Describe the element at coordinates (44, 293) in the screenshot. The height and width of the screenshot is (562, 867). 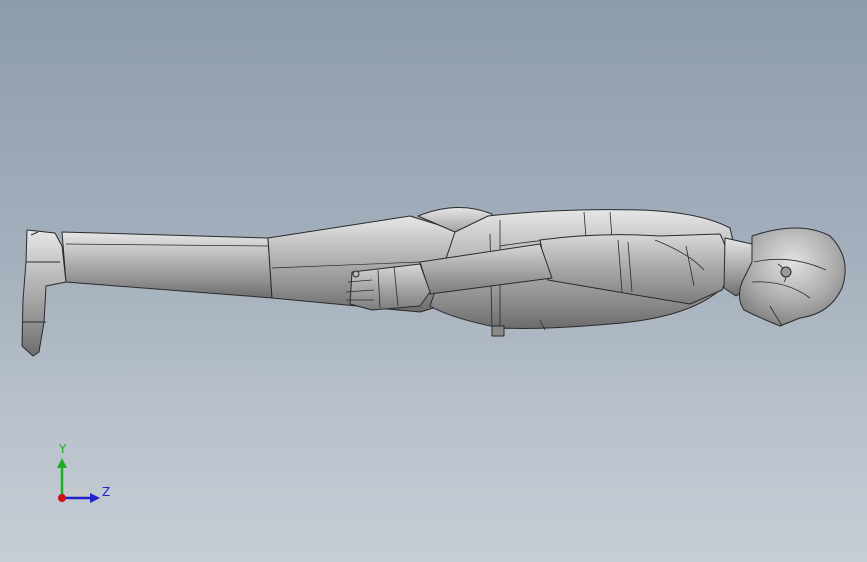
I see `foot` at that location.